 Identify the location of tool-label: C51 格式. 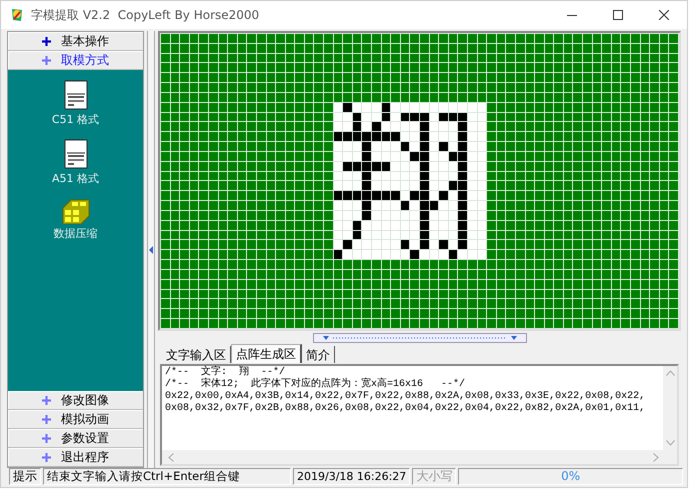
(76, 119).